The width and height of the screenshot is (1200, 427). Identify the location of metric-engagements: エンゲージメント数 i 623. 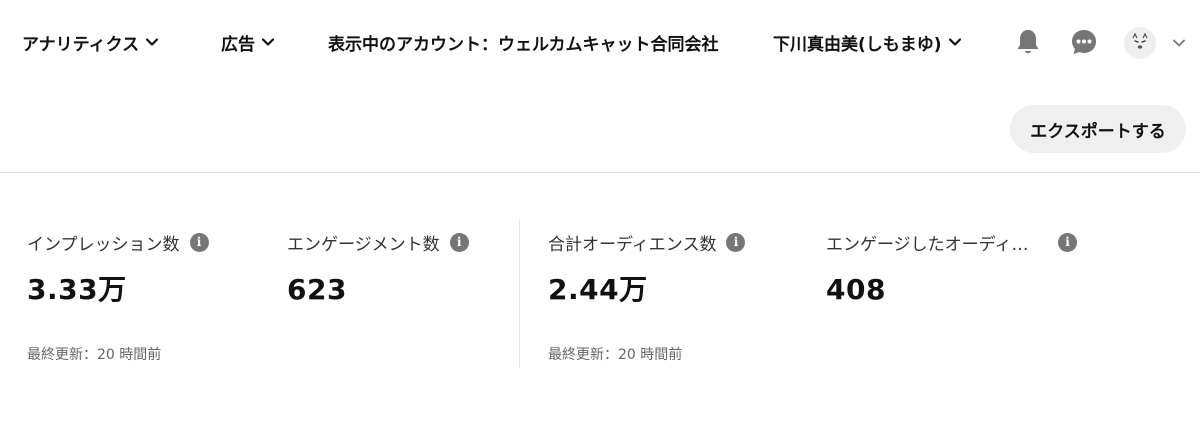
(378, 269).